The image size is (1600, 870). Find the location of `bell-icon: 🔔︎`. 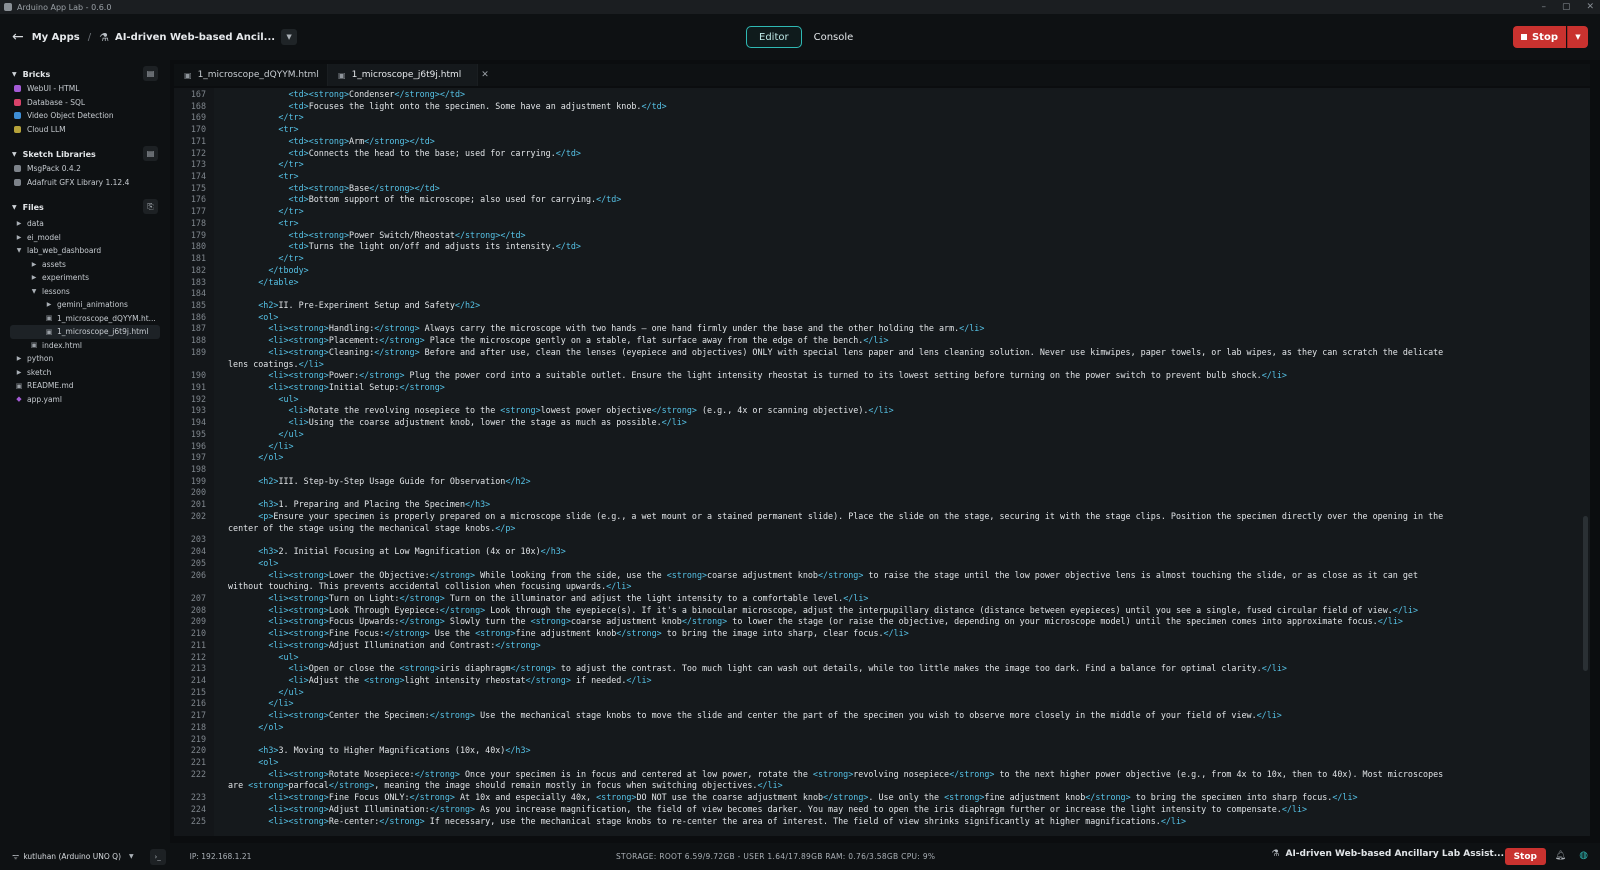

bell-icon: 🔔︎ is located at coordinates (1560, 856).